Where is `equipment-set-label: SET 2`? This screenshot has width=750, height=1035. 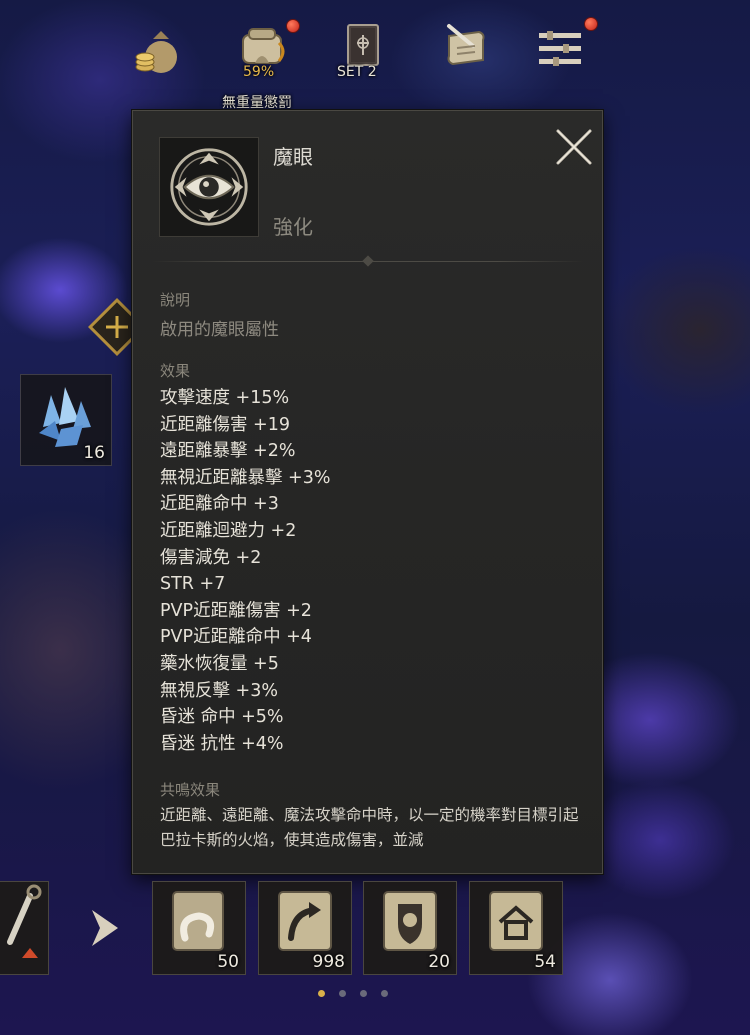
equipment-set-label: SET 2 is located at coordinates (357, 72).